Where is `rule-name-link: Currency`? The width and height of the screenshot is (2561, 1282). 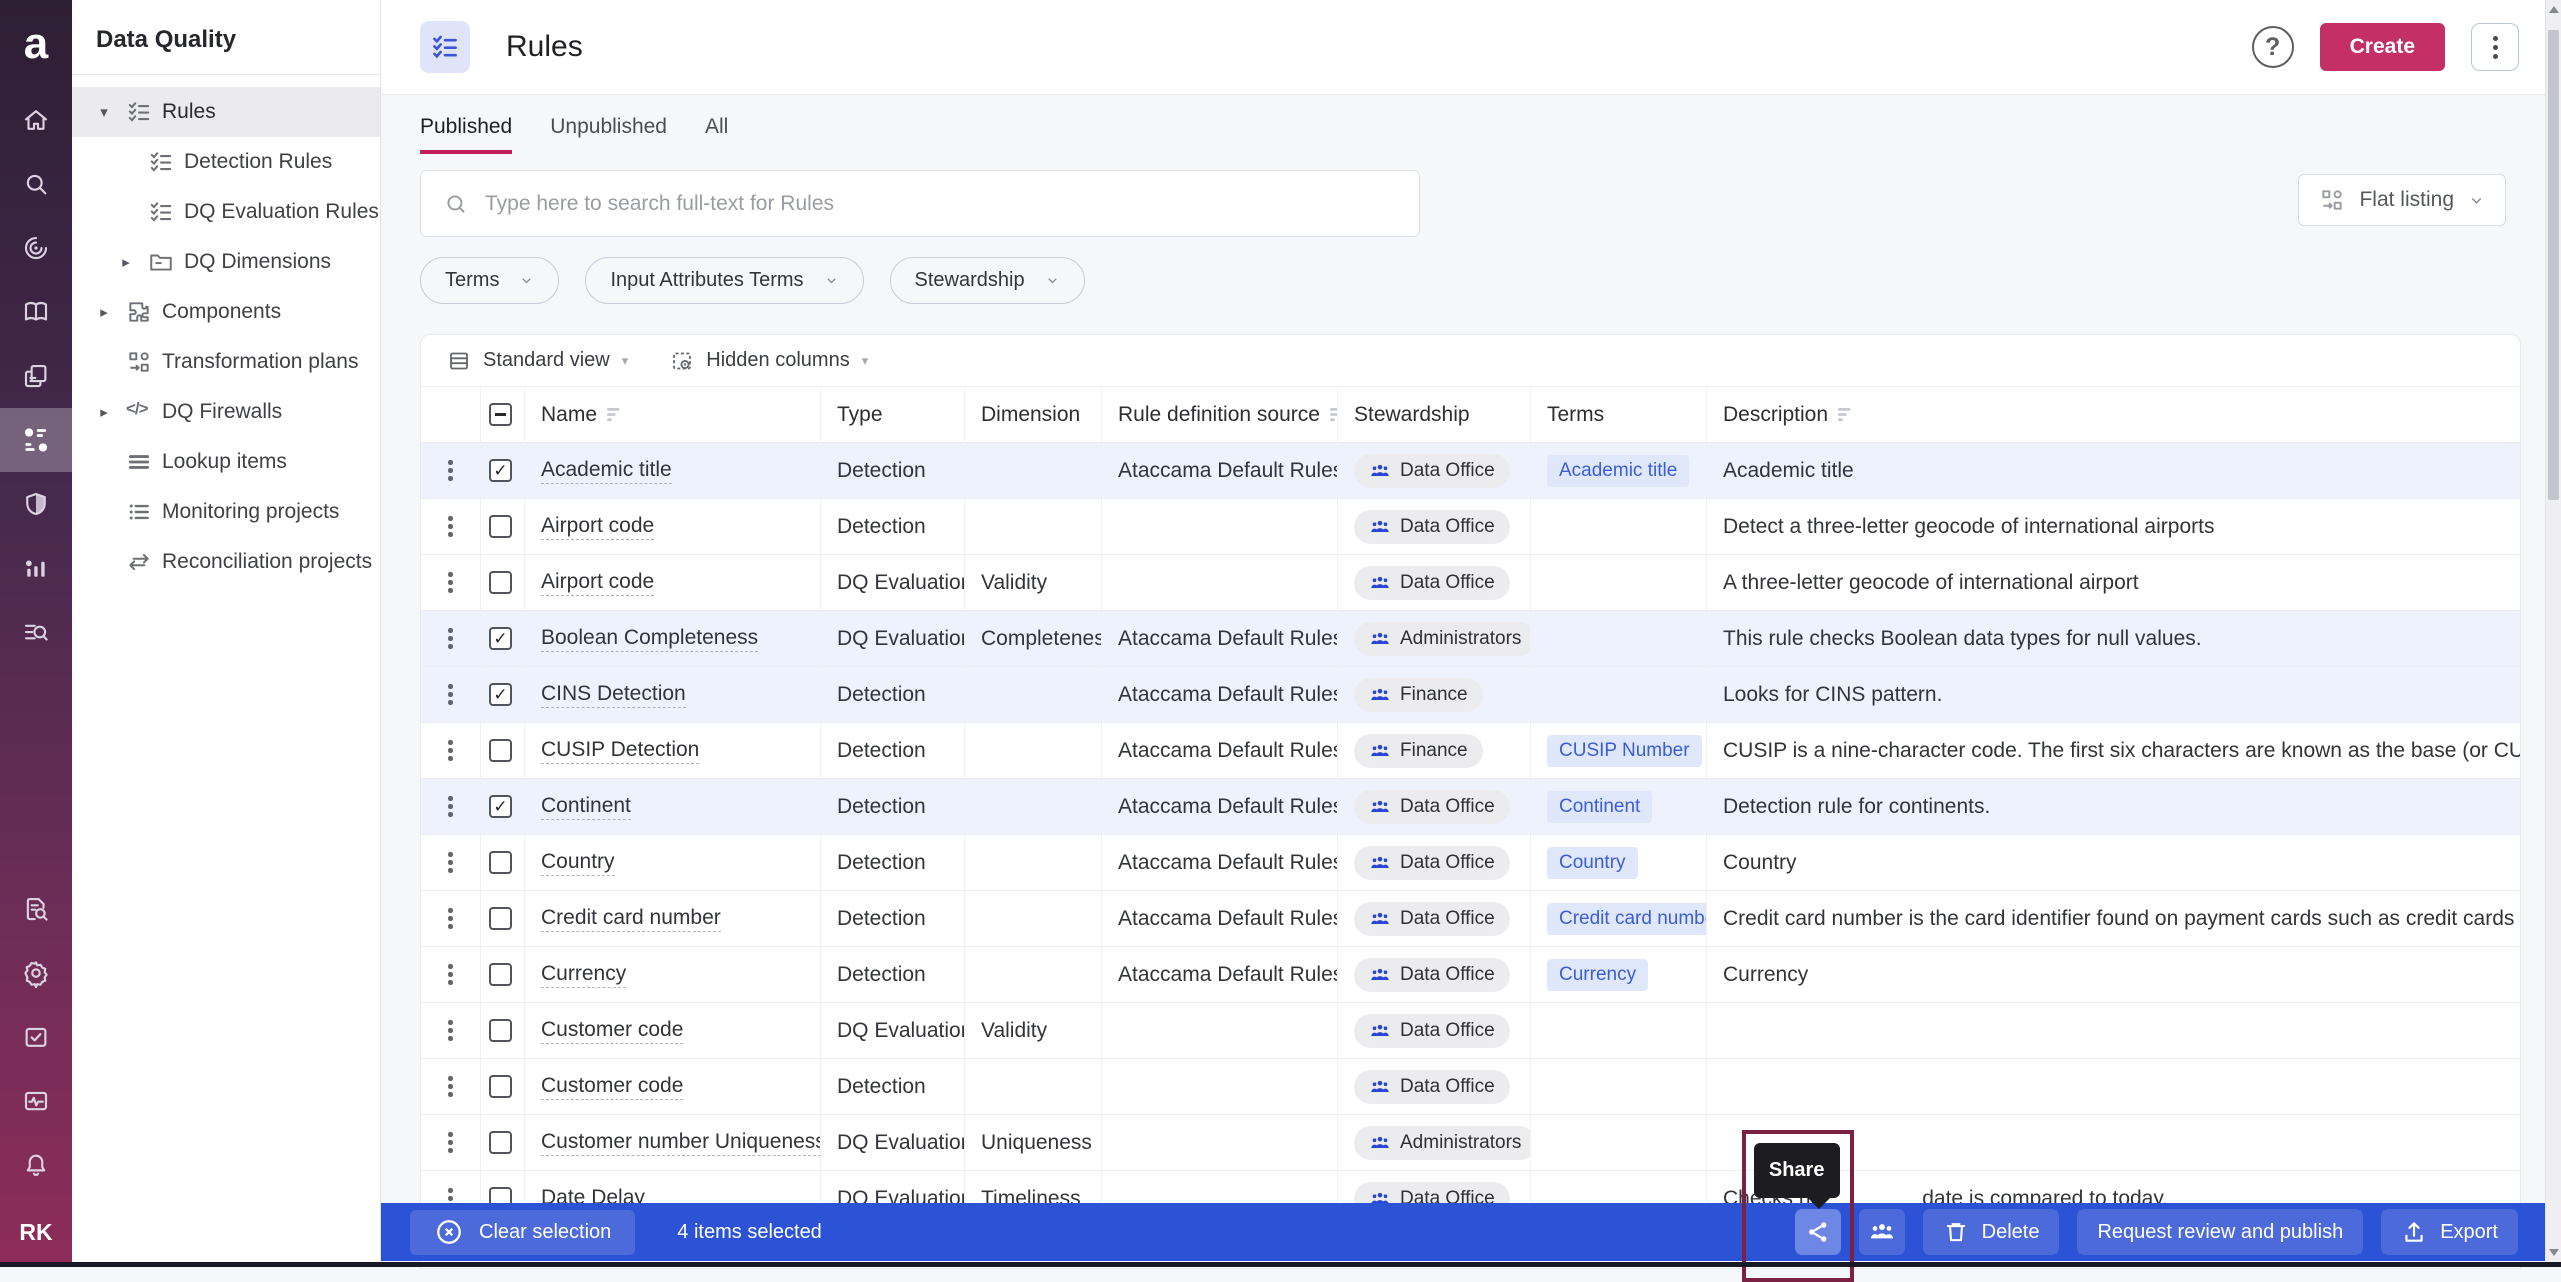
rule-name-link: Currency is located at coordinates (584, 975).